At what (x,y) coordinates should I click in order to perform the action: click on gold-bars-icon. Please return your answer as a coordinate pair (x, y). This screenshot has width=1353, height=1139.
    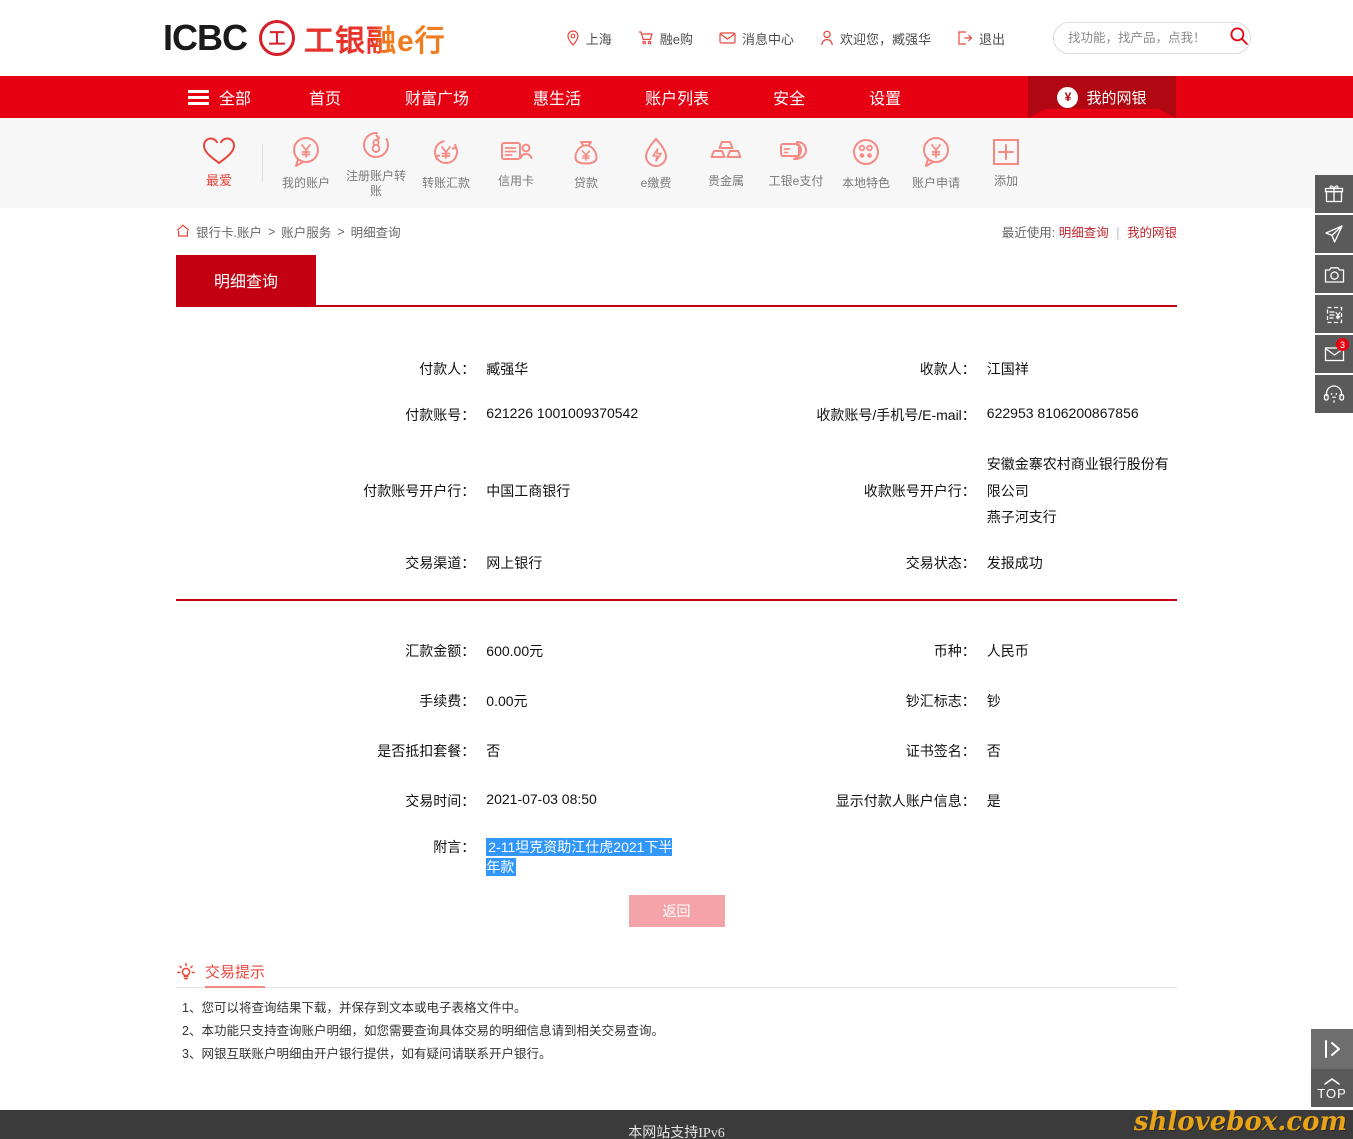
    Looking at the image, I should click on (726, 149).